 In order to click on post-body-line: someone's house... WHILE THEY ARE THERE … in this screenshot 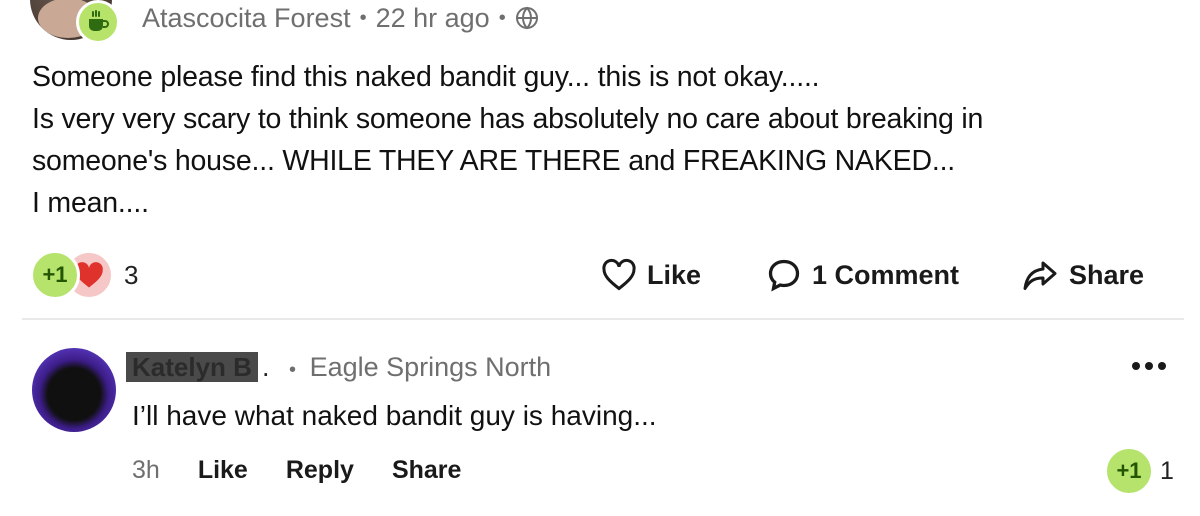, I will do `click(494, 161)`.